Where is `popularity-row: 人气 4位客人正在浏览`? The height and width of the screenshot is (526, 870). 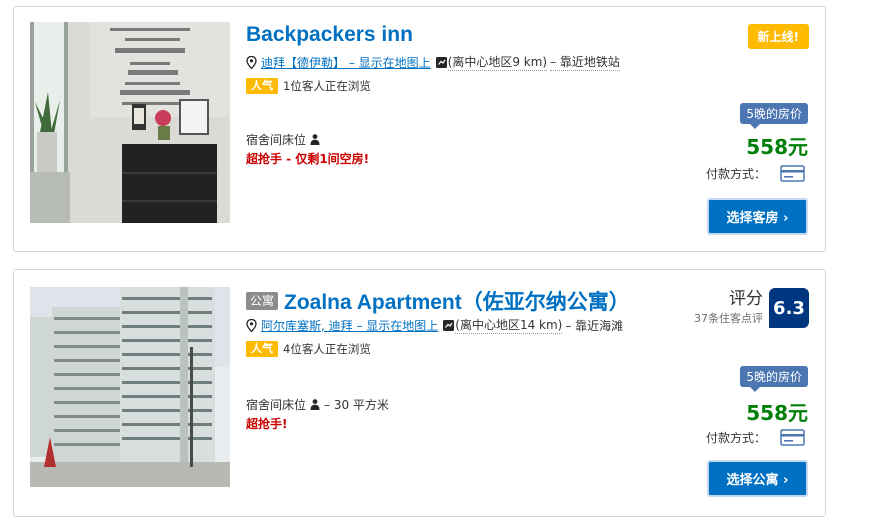 popularity-row: 人气 4位客人正在浏览 is located at coordinates (308, 349).